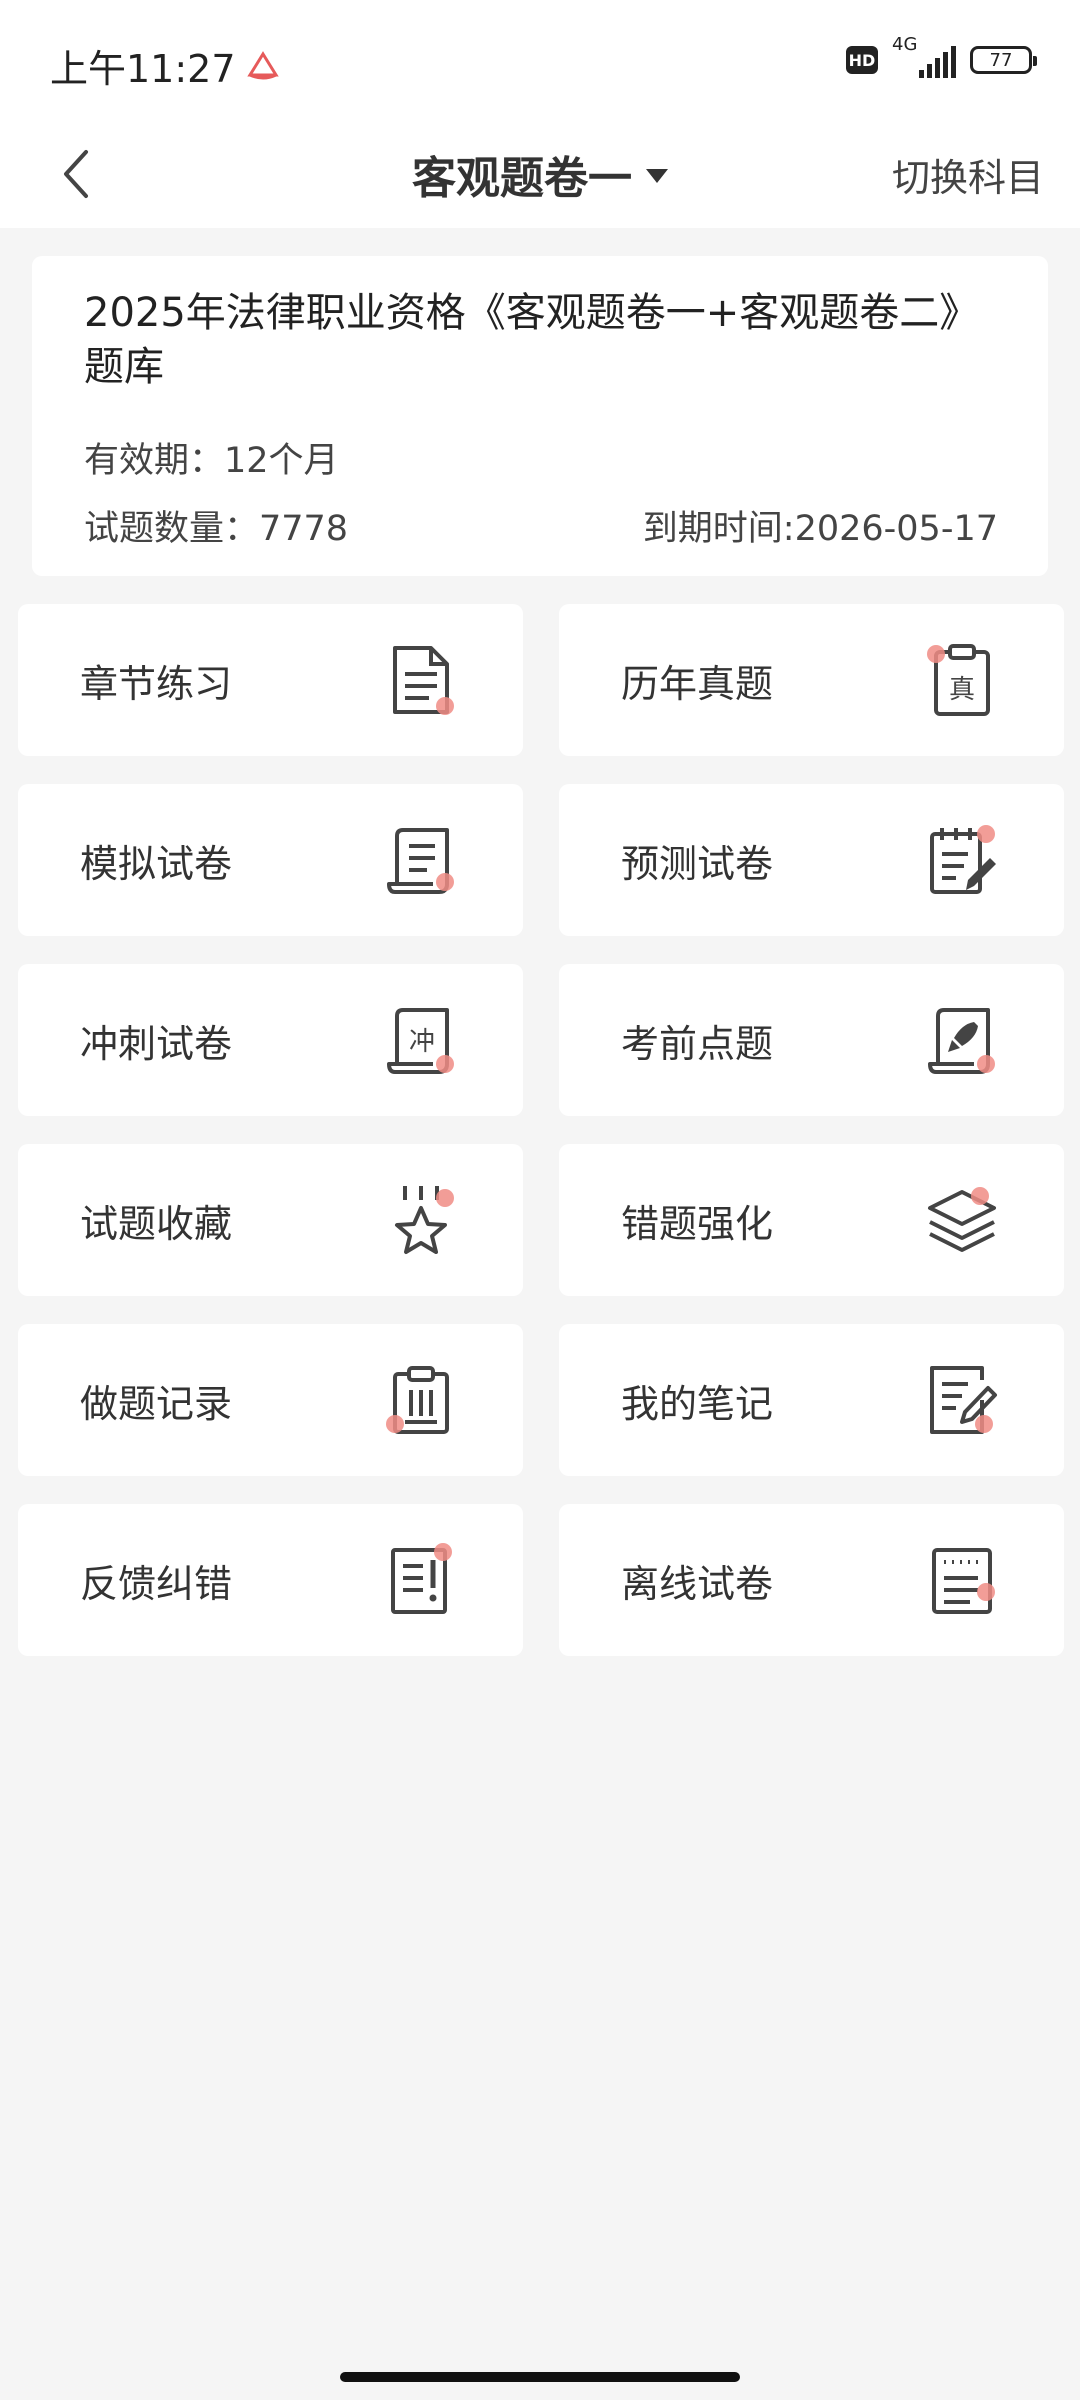 The image size is (1080, 2400). I want to click on caret-down-icon, so click(657, 176).